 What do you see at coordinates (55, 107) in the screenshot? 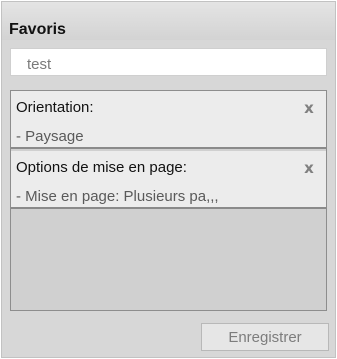
I see `setting-label: Orientation:` at bounding box center [55, 107].